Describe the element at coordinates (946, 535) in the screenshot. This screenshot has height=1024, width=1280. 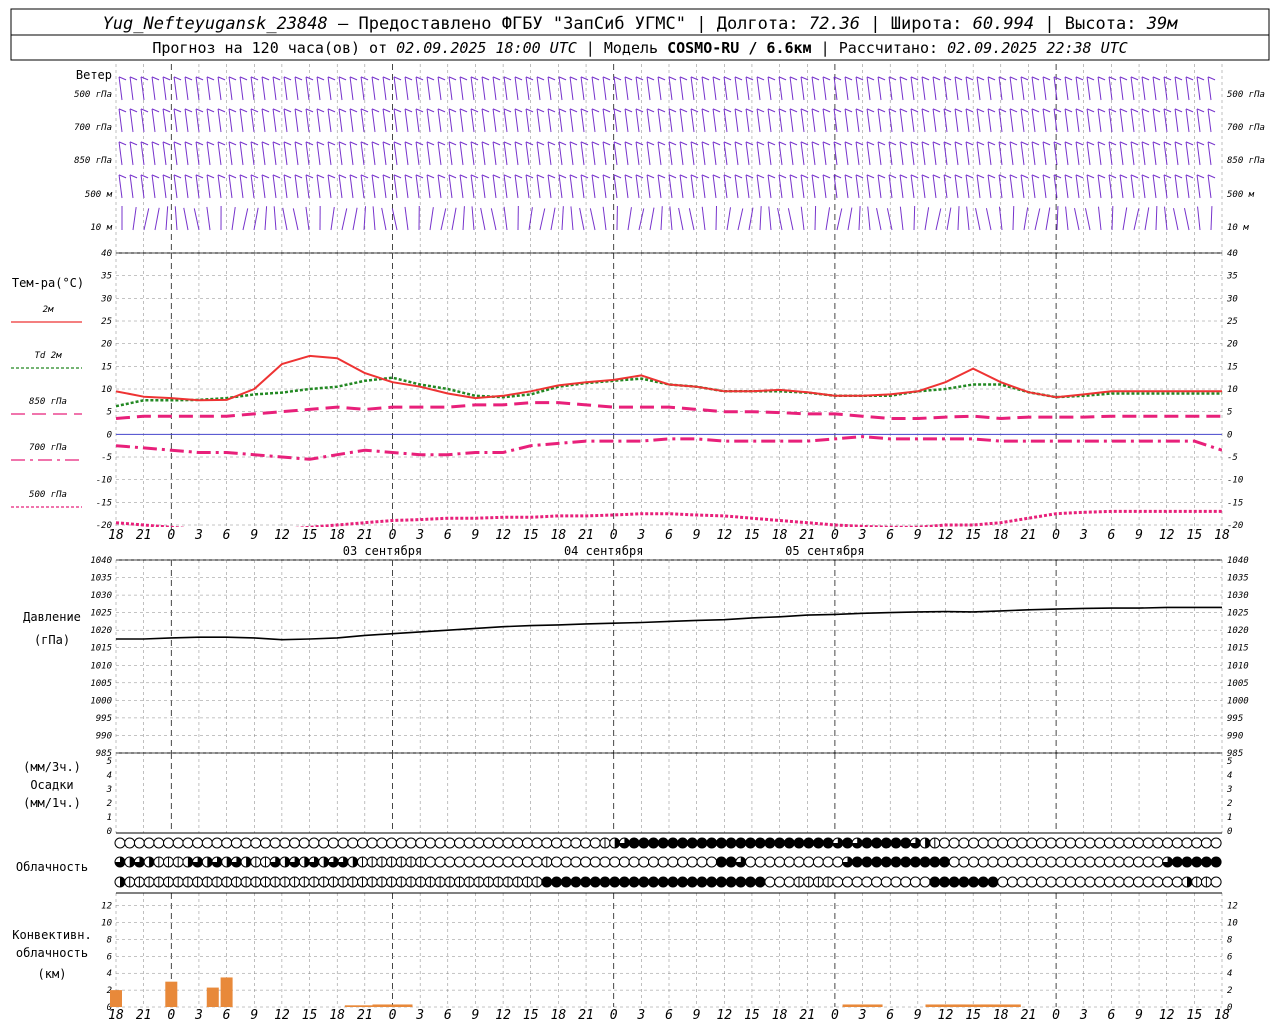
I see `time-hour-label: 12` at that location.